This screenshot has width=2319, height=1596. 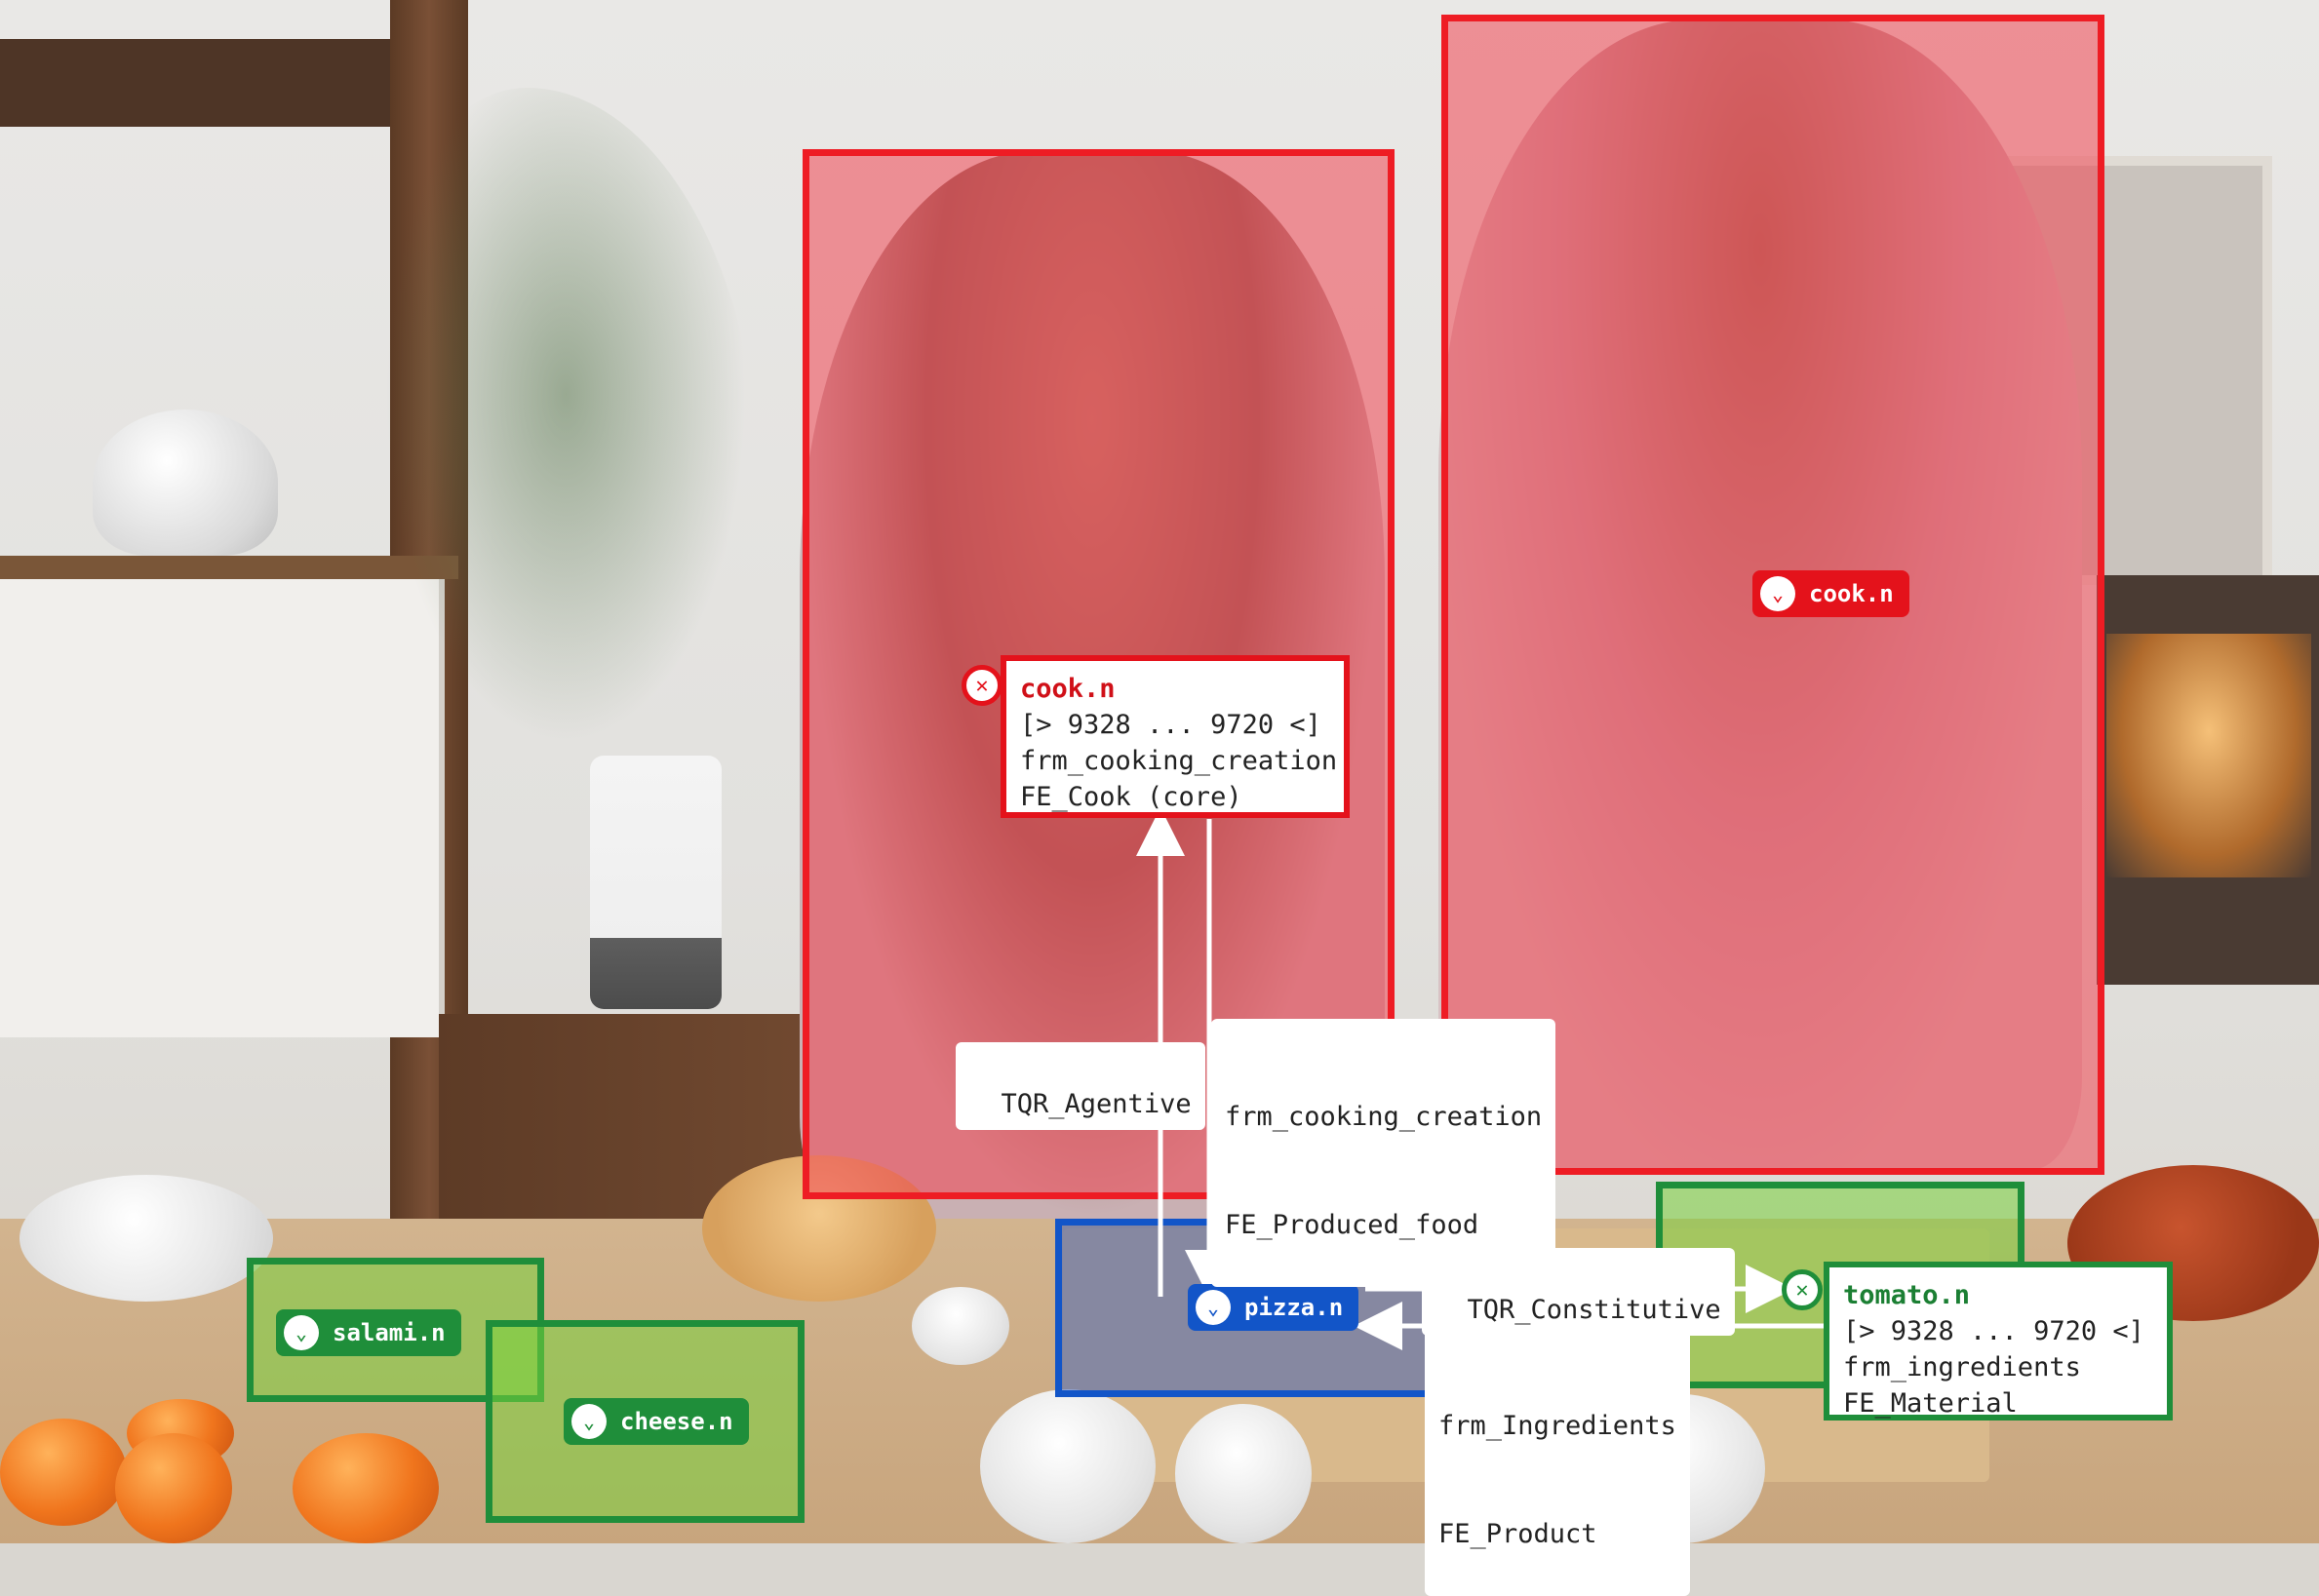 I want to click on tag-pizza: ⌄ pizza.n, so click(x=1273, y=1307).